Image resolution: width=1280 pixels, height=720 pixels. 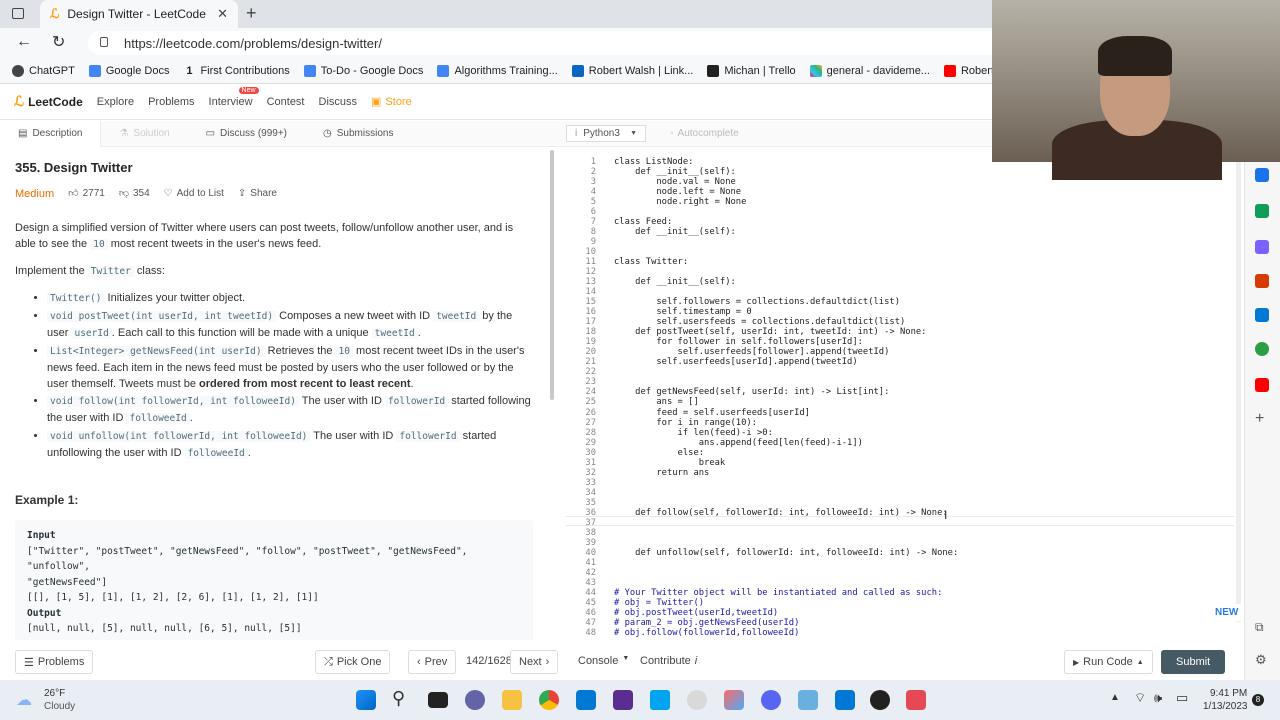 I want to click on wifi-icon: ⌔, so click(x=1140, y=698).